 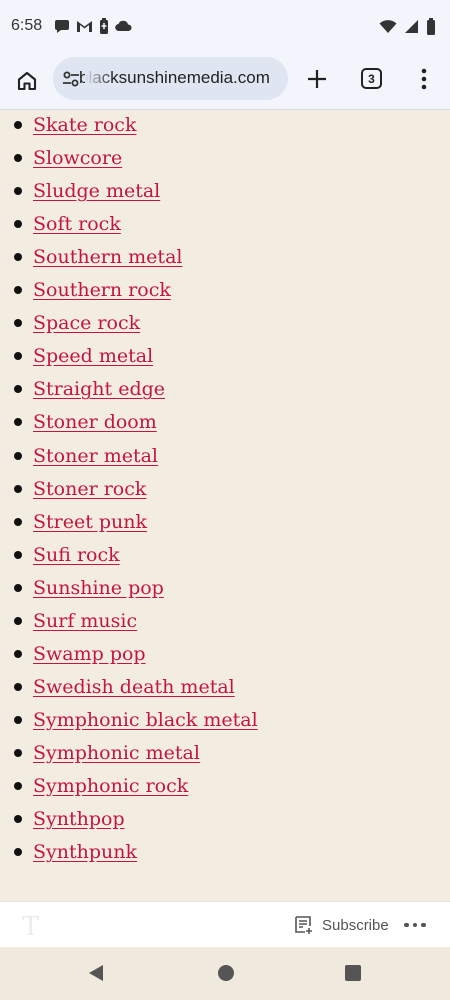 I want to click on genre-list-item: Symphonic black metal, so click(x=225, y=721).